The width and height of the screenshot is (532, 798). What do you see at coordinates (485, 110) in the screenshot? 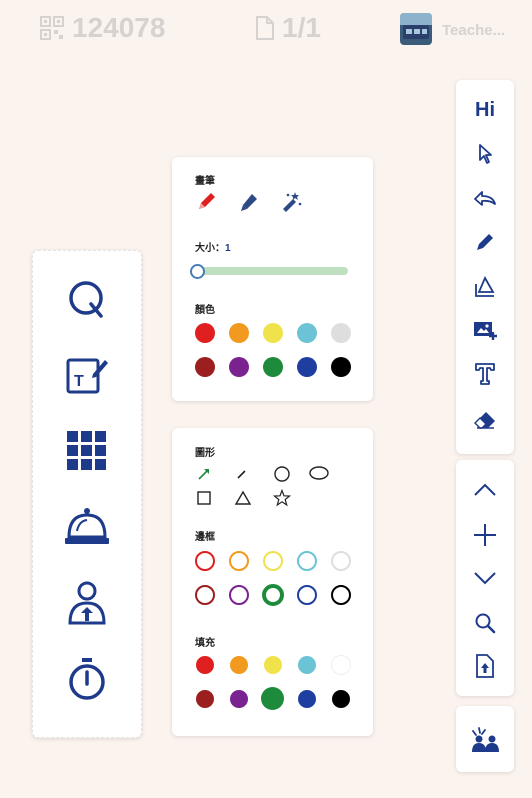
I see `hi-button: Hi` at bounding box center [485, 110].